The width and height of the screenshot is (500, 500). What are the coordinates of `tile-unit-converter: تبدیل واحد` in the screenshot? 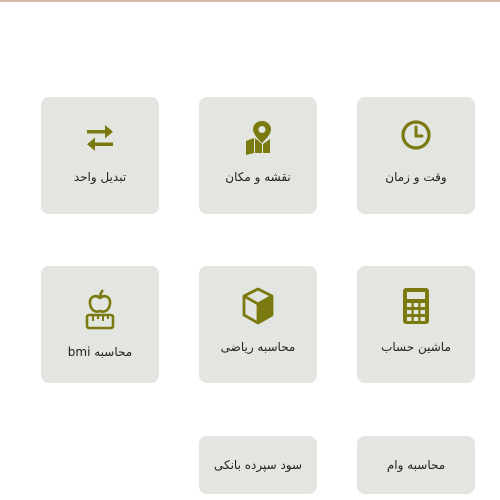 It's located at (100, 155).